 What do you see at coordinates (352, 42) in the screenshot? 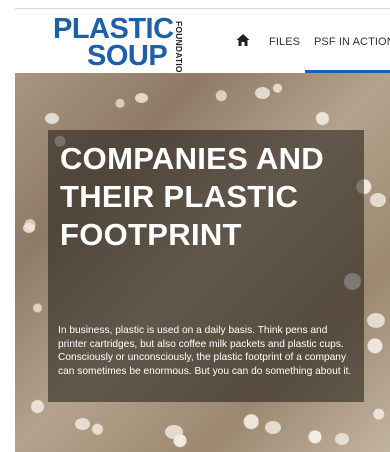
I see `nav-item-psf-in-action: PSF IN ACTION` at bounding box center [352, 42].